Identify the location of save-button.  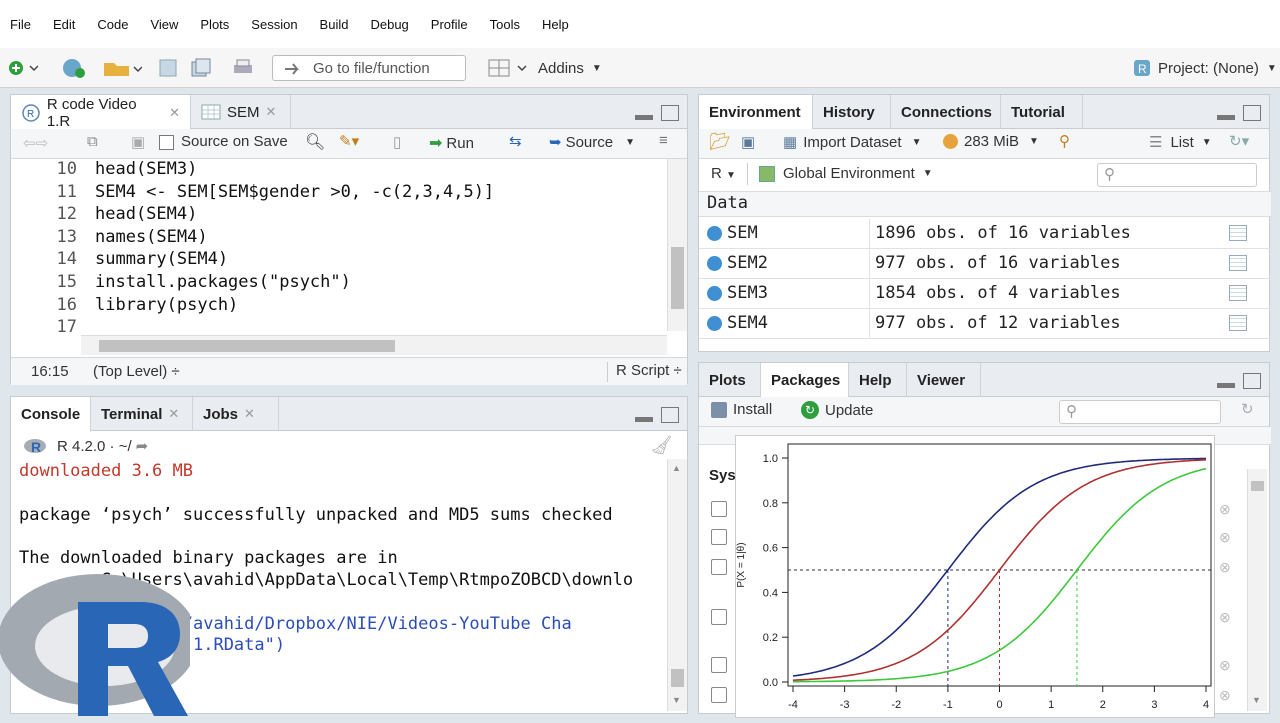
(168, 68).